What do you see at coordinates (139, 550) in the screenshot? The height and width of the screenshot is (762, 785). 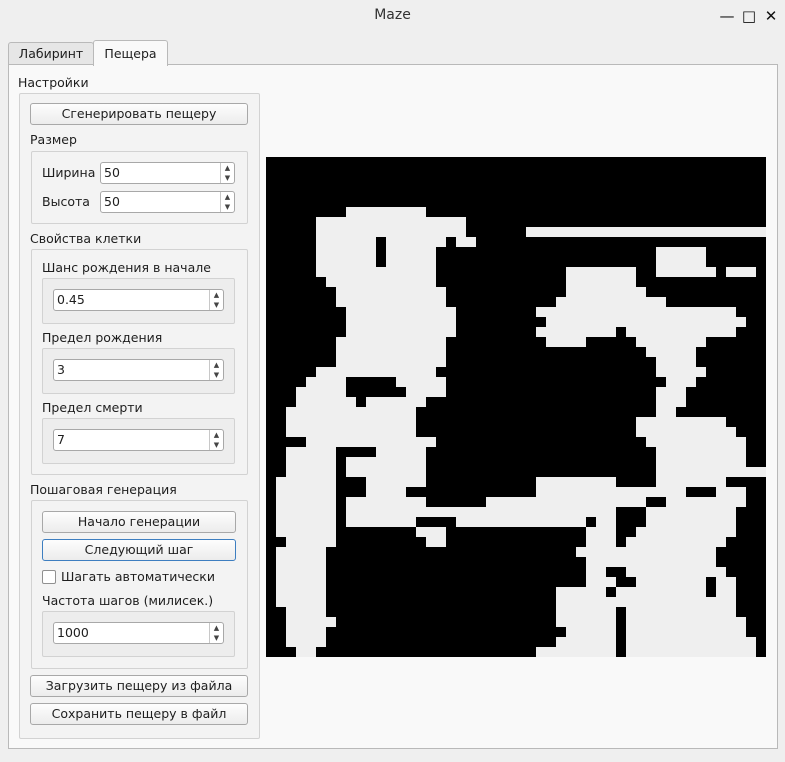 I see `next-step-button: Следующий шаг` at bounding box center [139, 550].